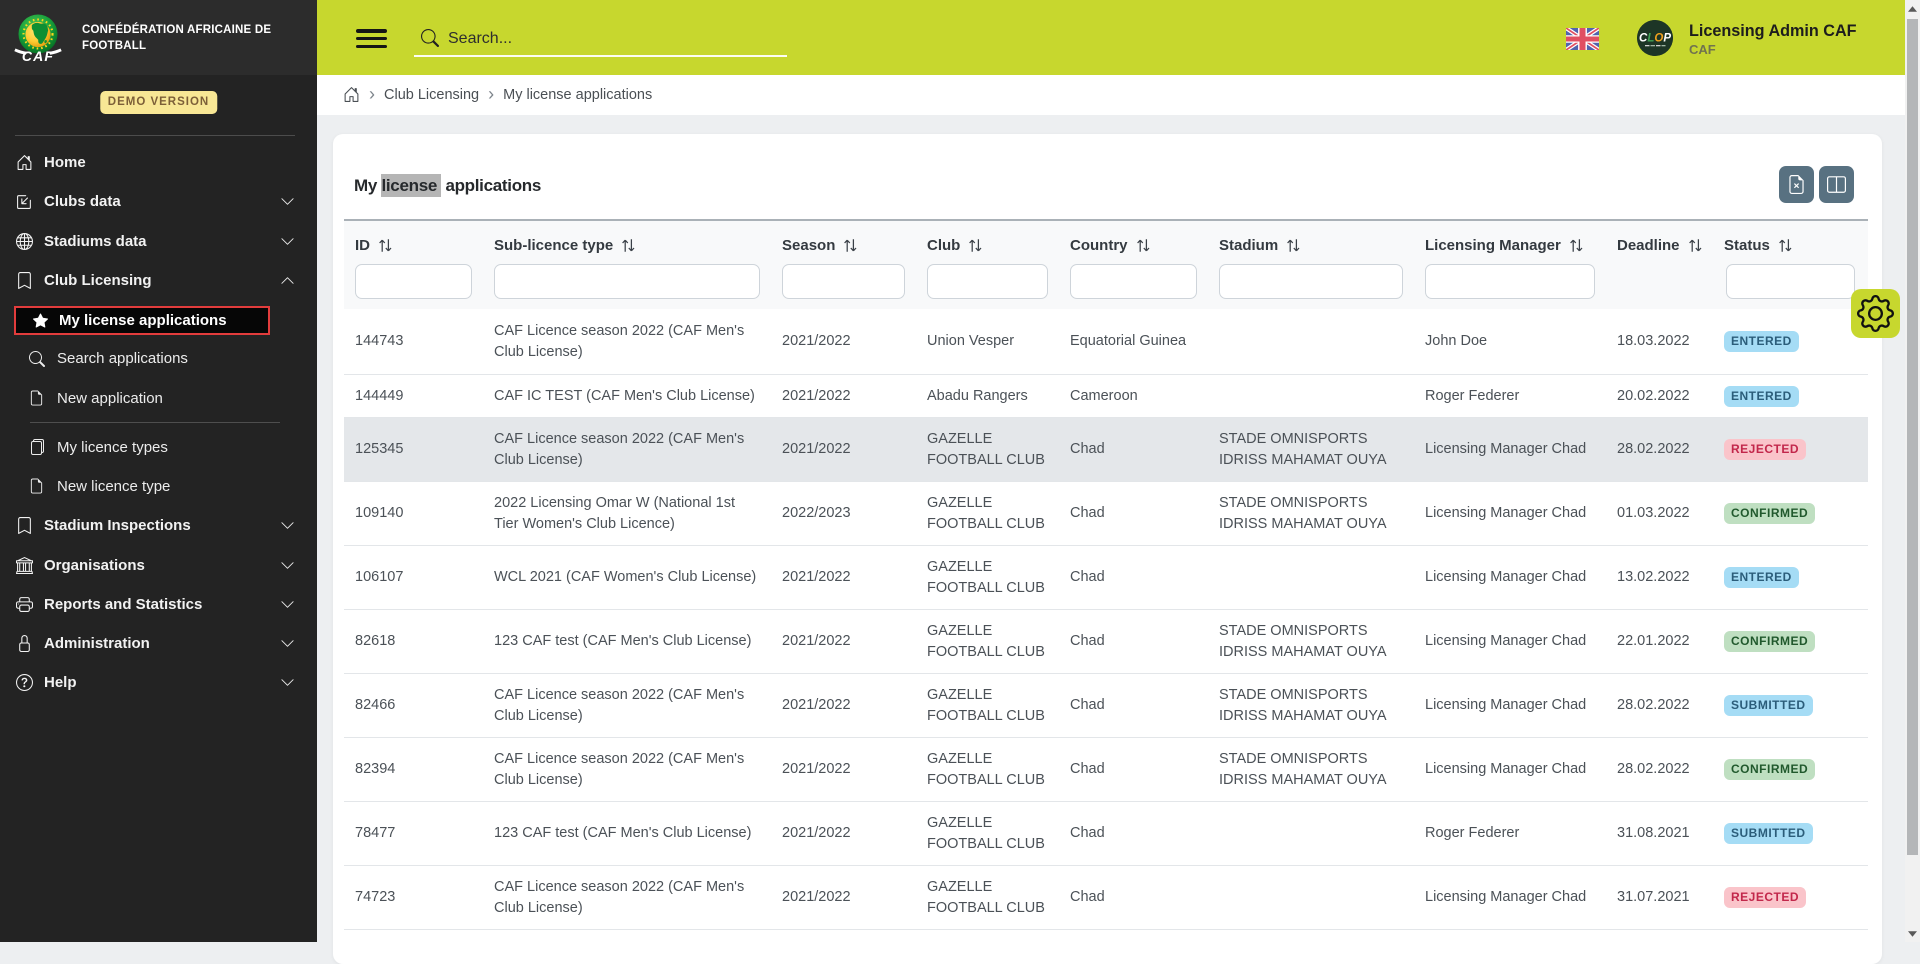 The width and height of the screenshot is (1920, 964). I want to click on svg-text: CLOP, so click(1655, 39).